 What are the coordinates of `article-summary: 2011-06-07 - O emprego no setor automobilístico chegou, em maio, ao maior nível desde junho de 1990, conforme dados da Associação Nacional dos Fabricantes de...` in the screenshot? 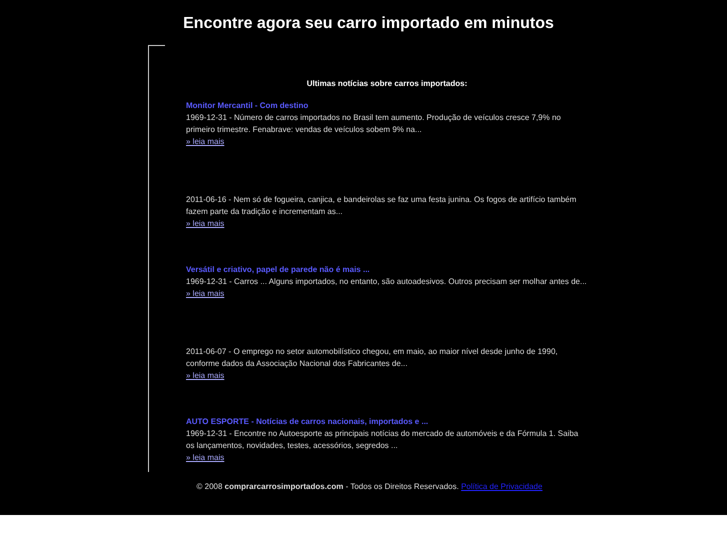 It's located at (372, 358).